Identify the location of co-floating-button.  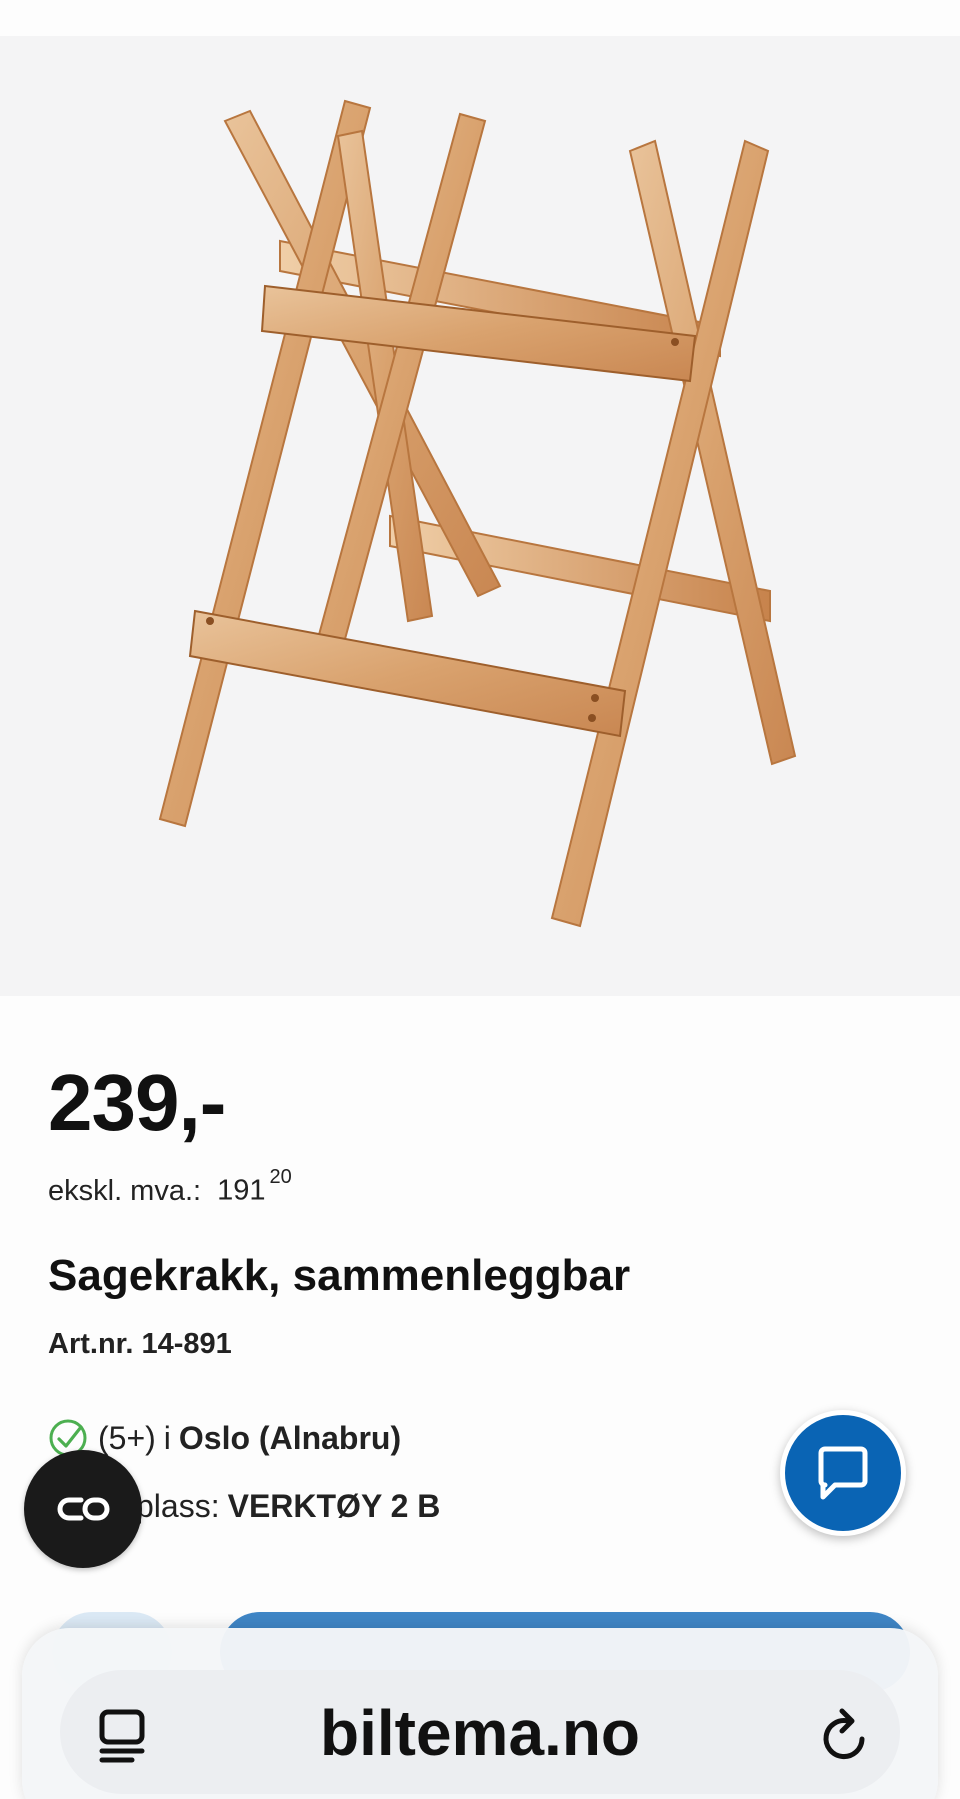
(83, 1509).